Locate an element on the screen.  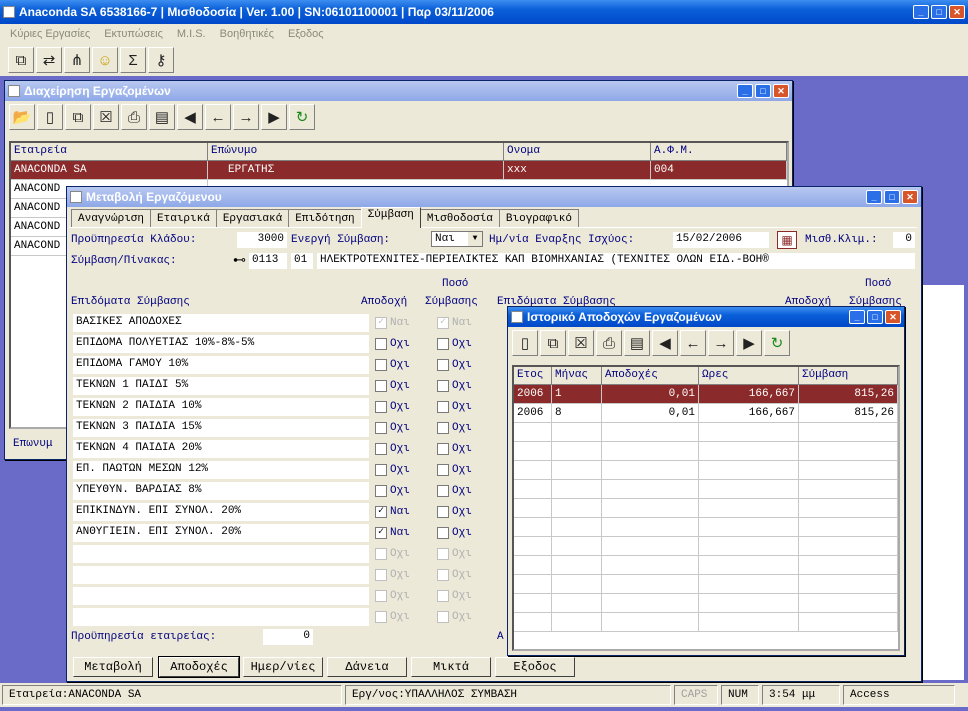
tab-identification: Αναγνώριση is located at coordinates (111, 218).